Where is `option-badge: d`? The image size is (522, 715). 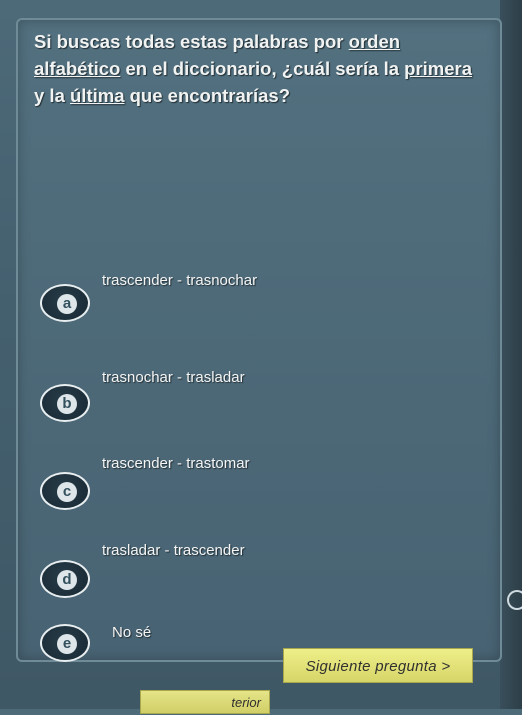 option-badge: d is located at coordinates (65, 579).